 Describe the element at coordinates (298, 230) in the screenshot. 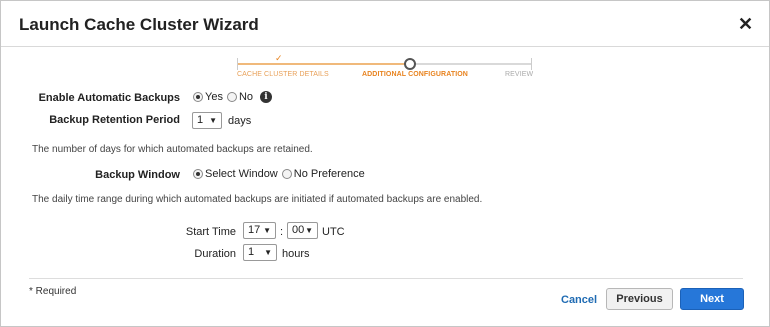

I see `start-minute-value: 00` at that location.